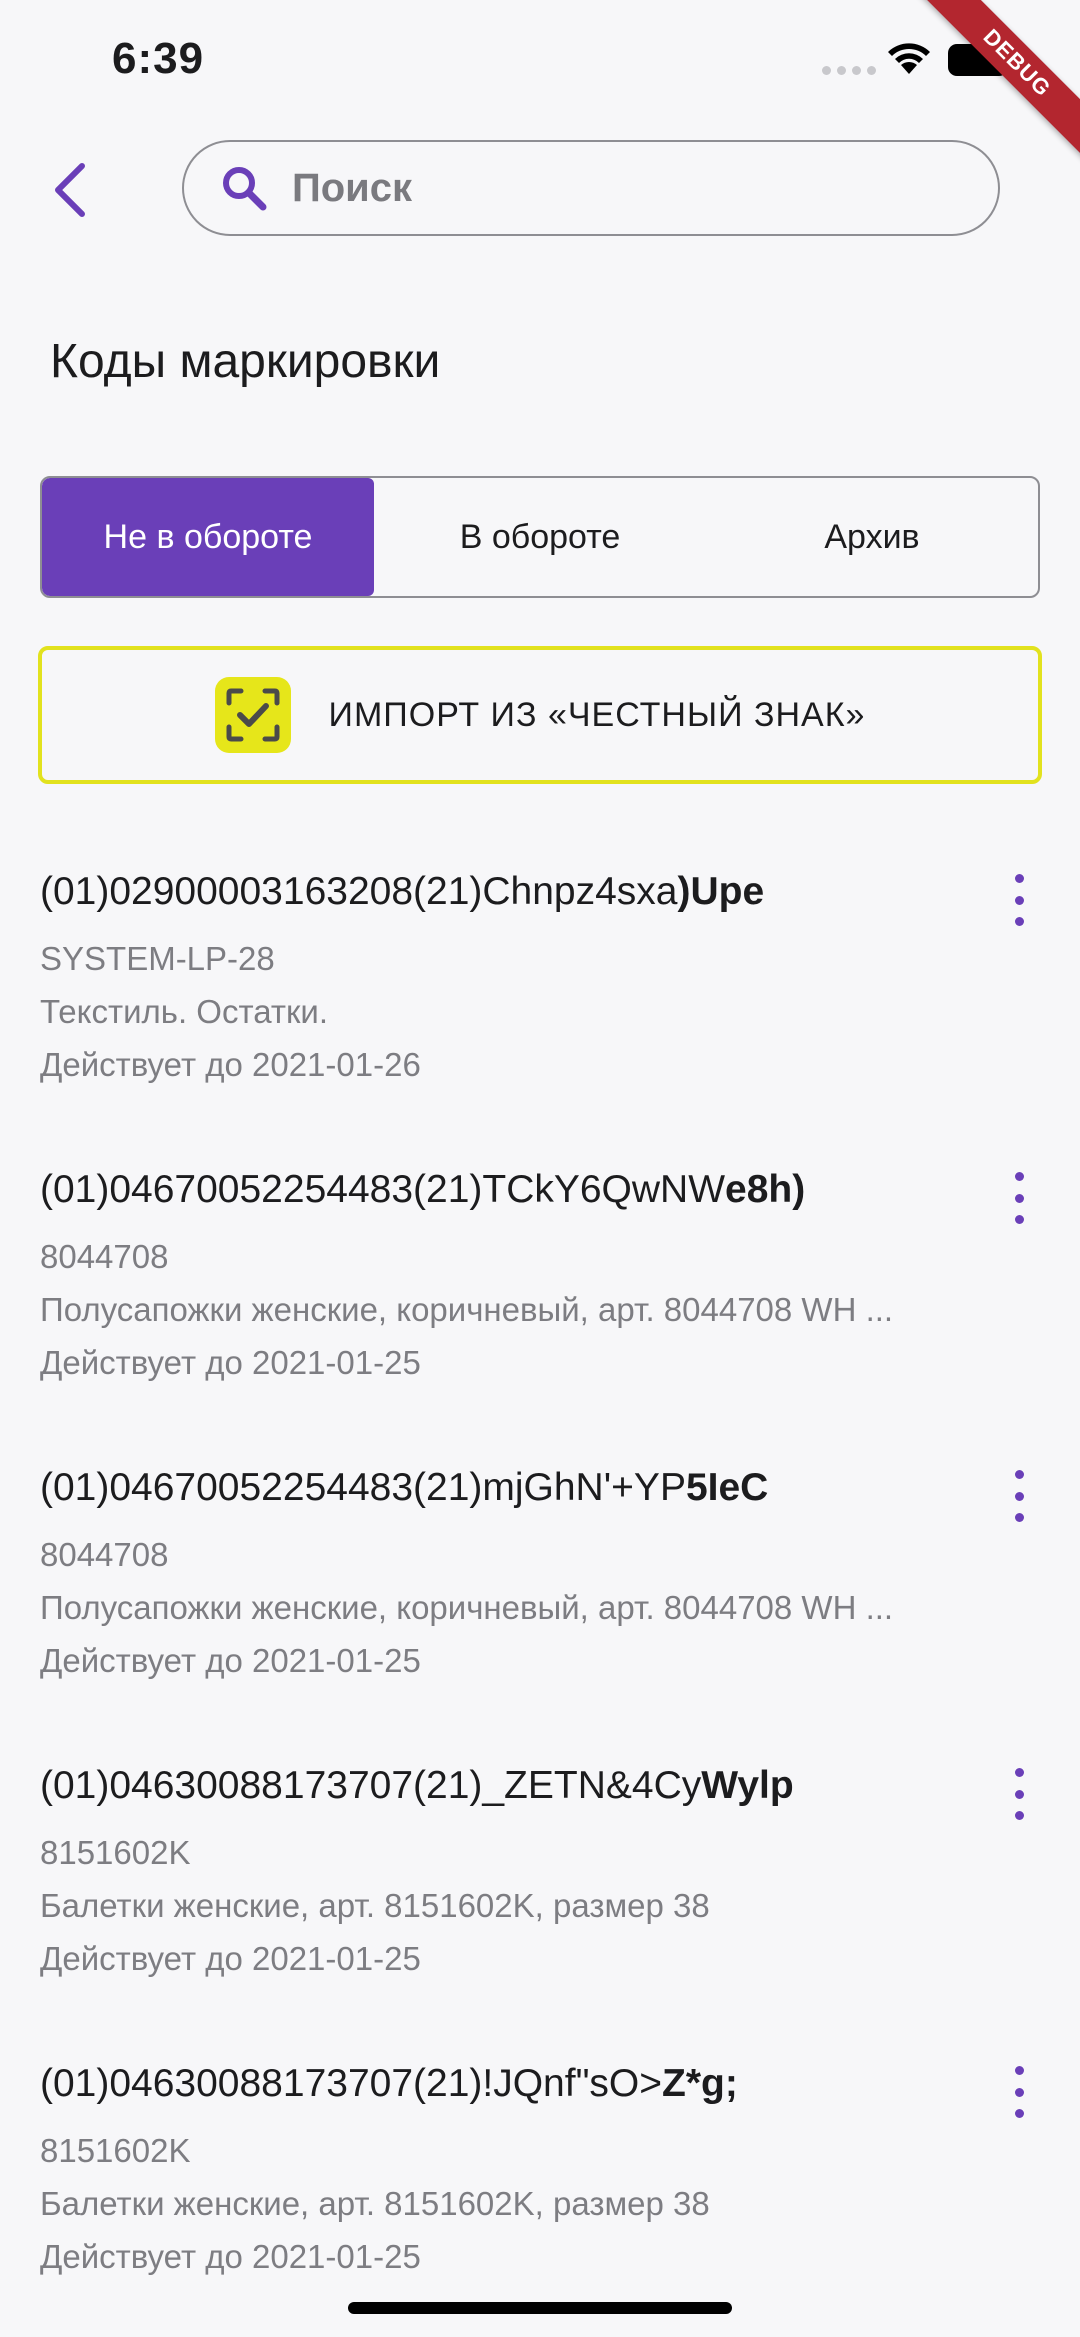 This screenshot has height=2337, width=1080. I want to click on wifi-icon, so click(909, 60).